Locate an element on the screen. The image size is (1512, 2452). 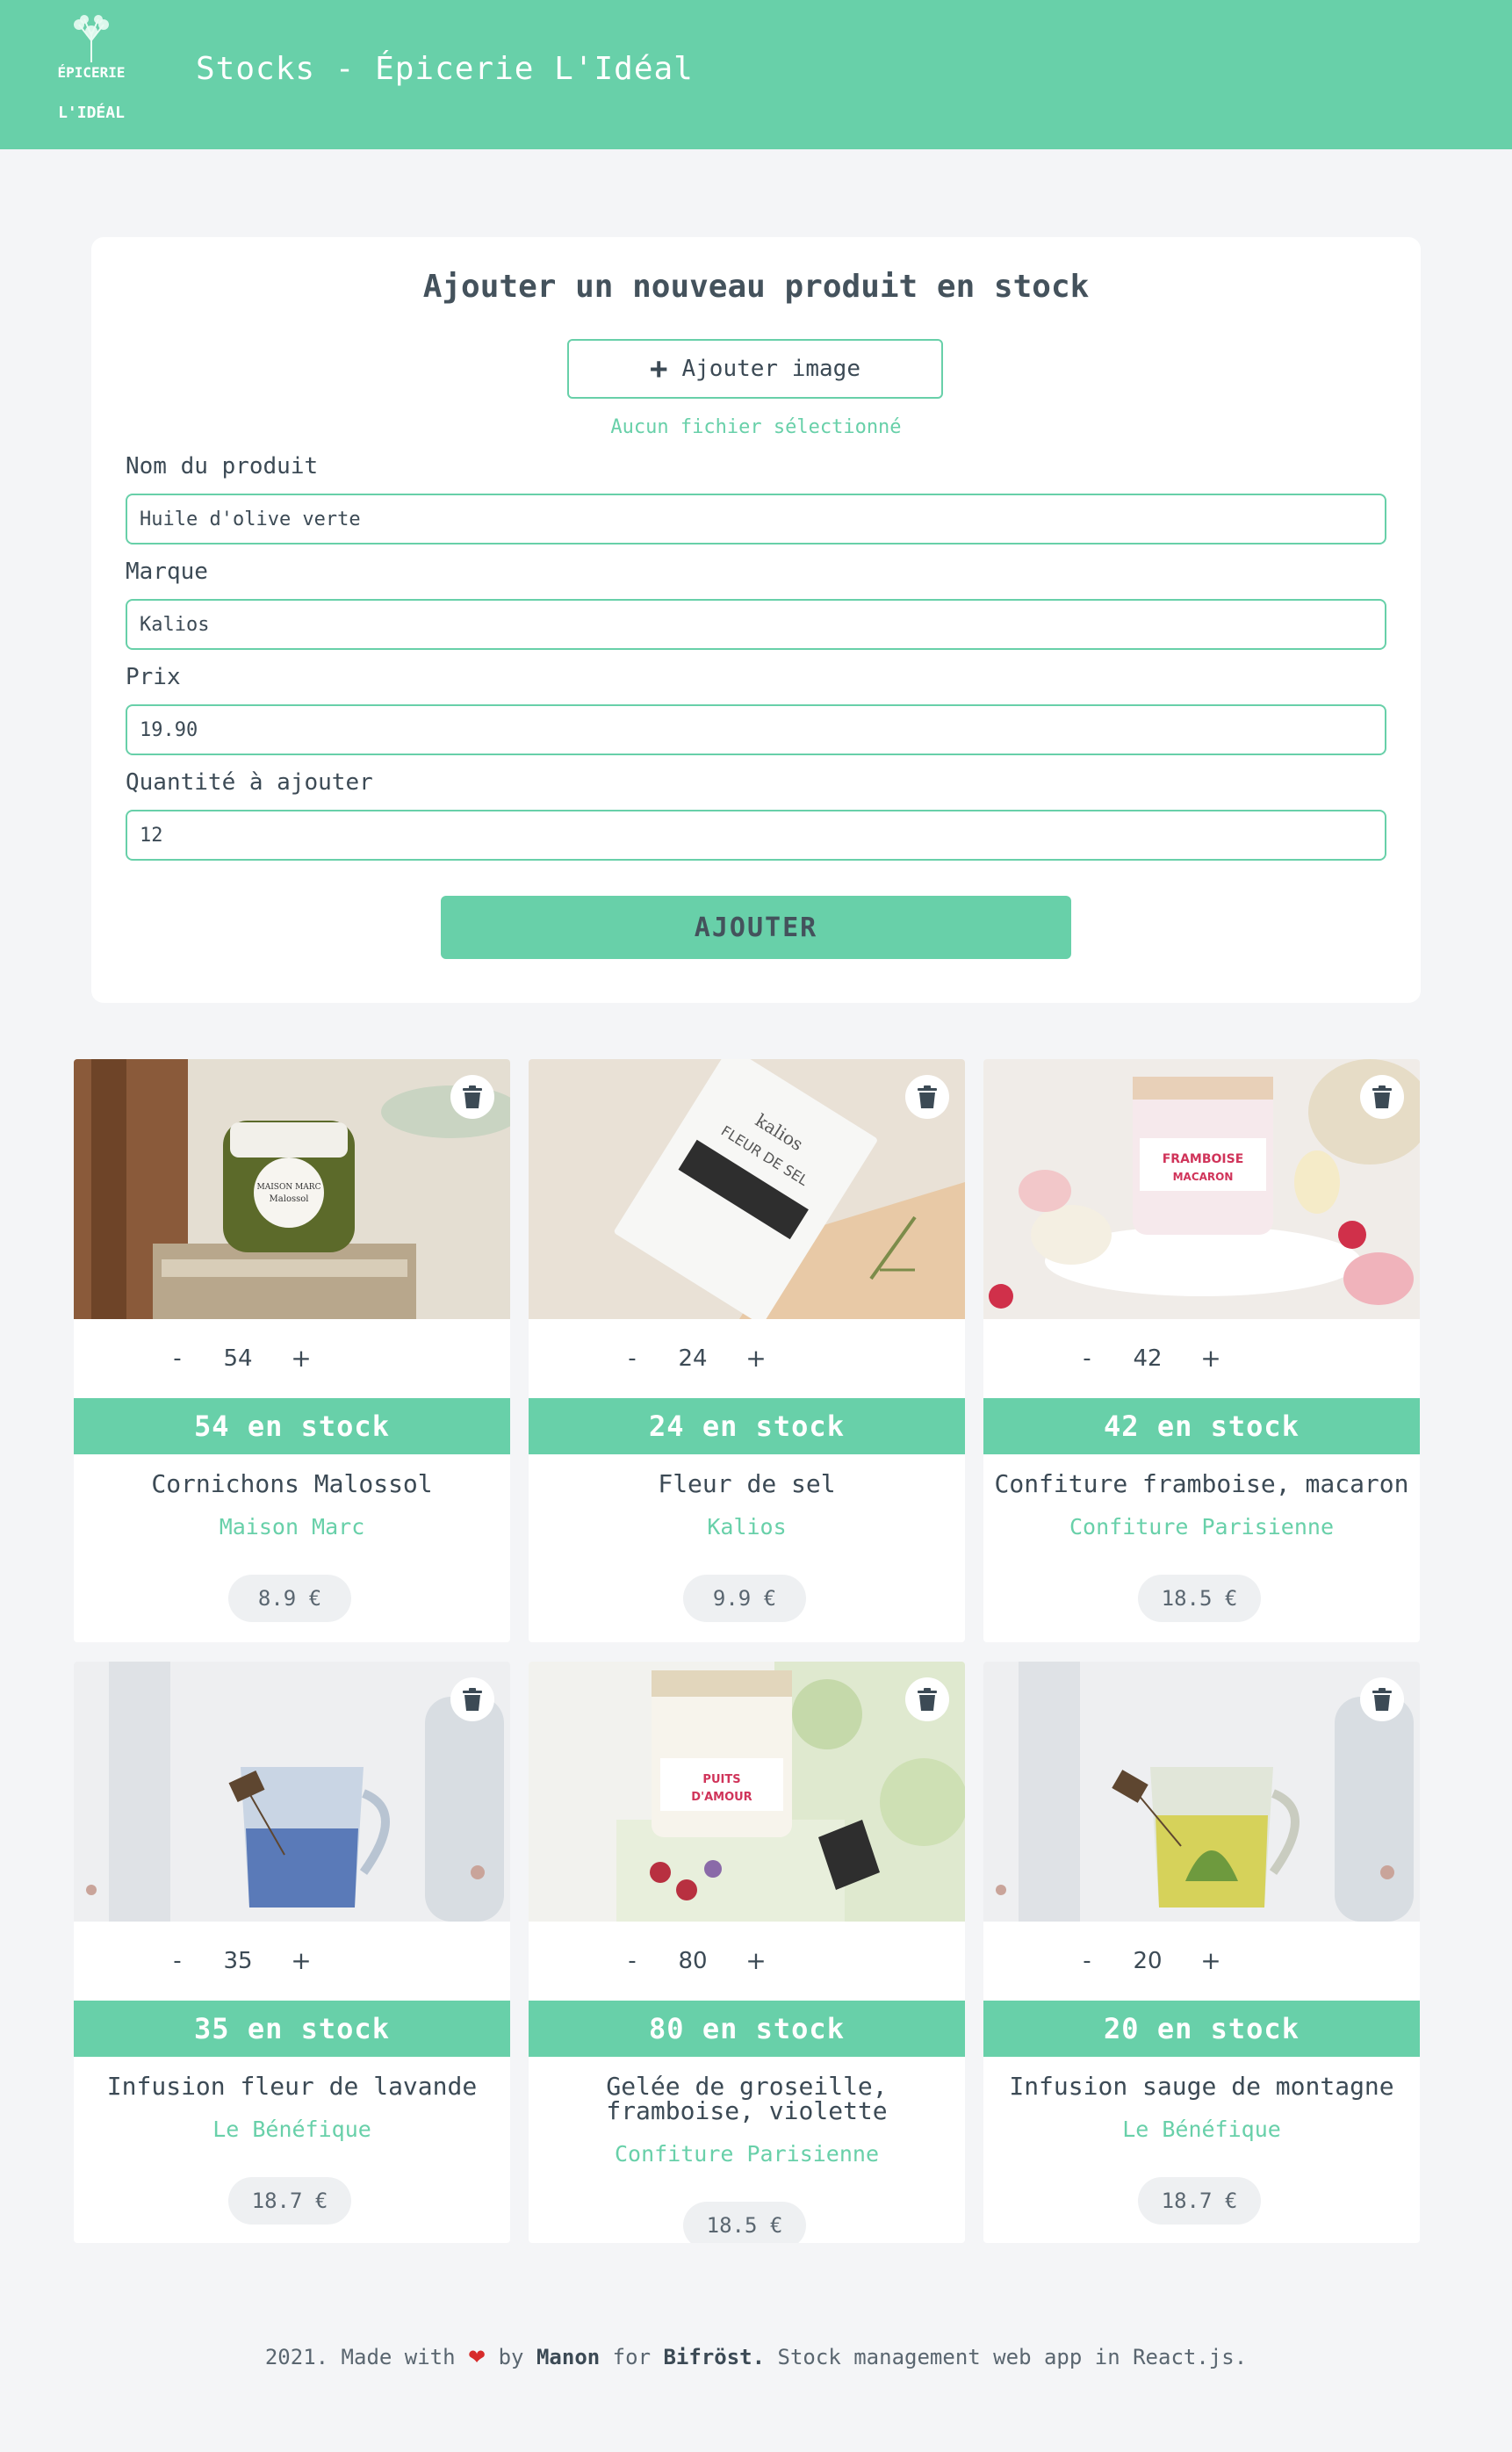
product-name: Cornichons Malossol is located at coordinates (292, 1483).